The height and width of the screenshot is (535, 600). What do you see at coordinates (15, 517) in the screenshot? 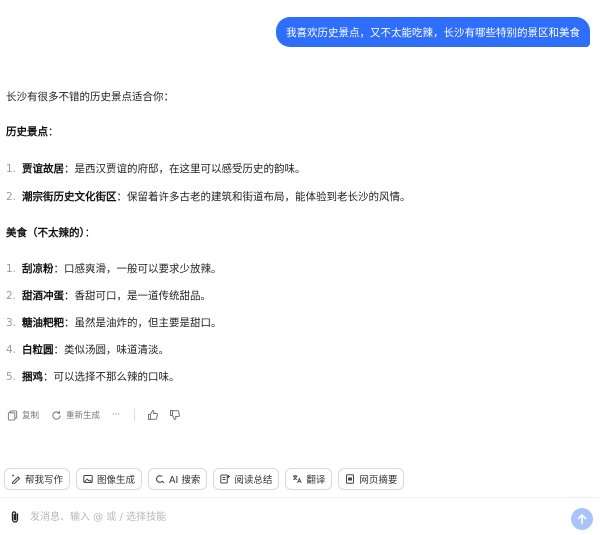
I see `paperclip-icon` at bounding box center [15, 517].